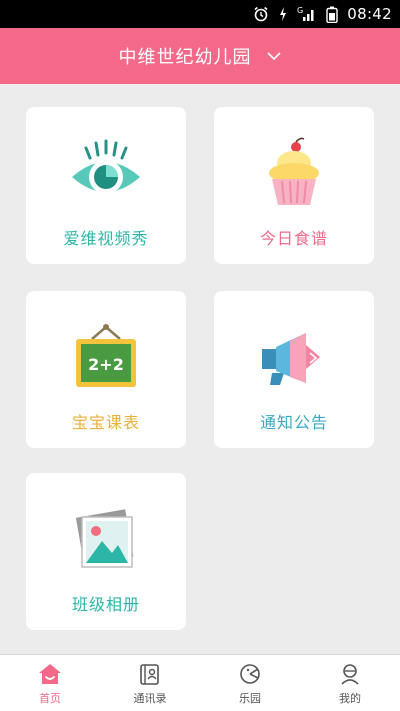  What do you see at coordinates (106, 173) in the screenshot?
I see `eye-icon` at bounding box center [106, 173].